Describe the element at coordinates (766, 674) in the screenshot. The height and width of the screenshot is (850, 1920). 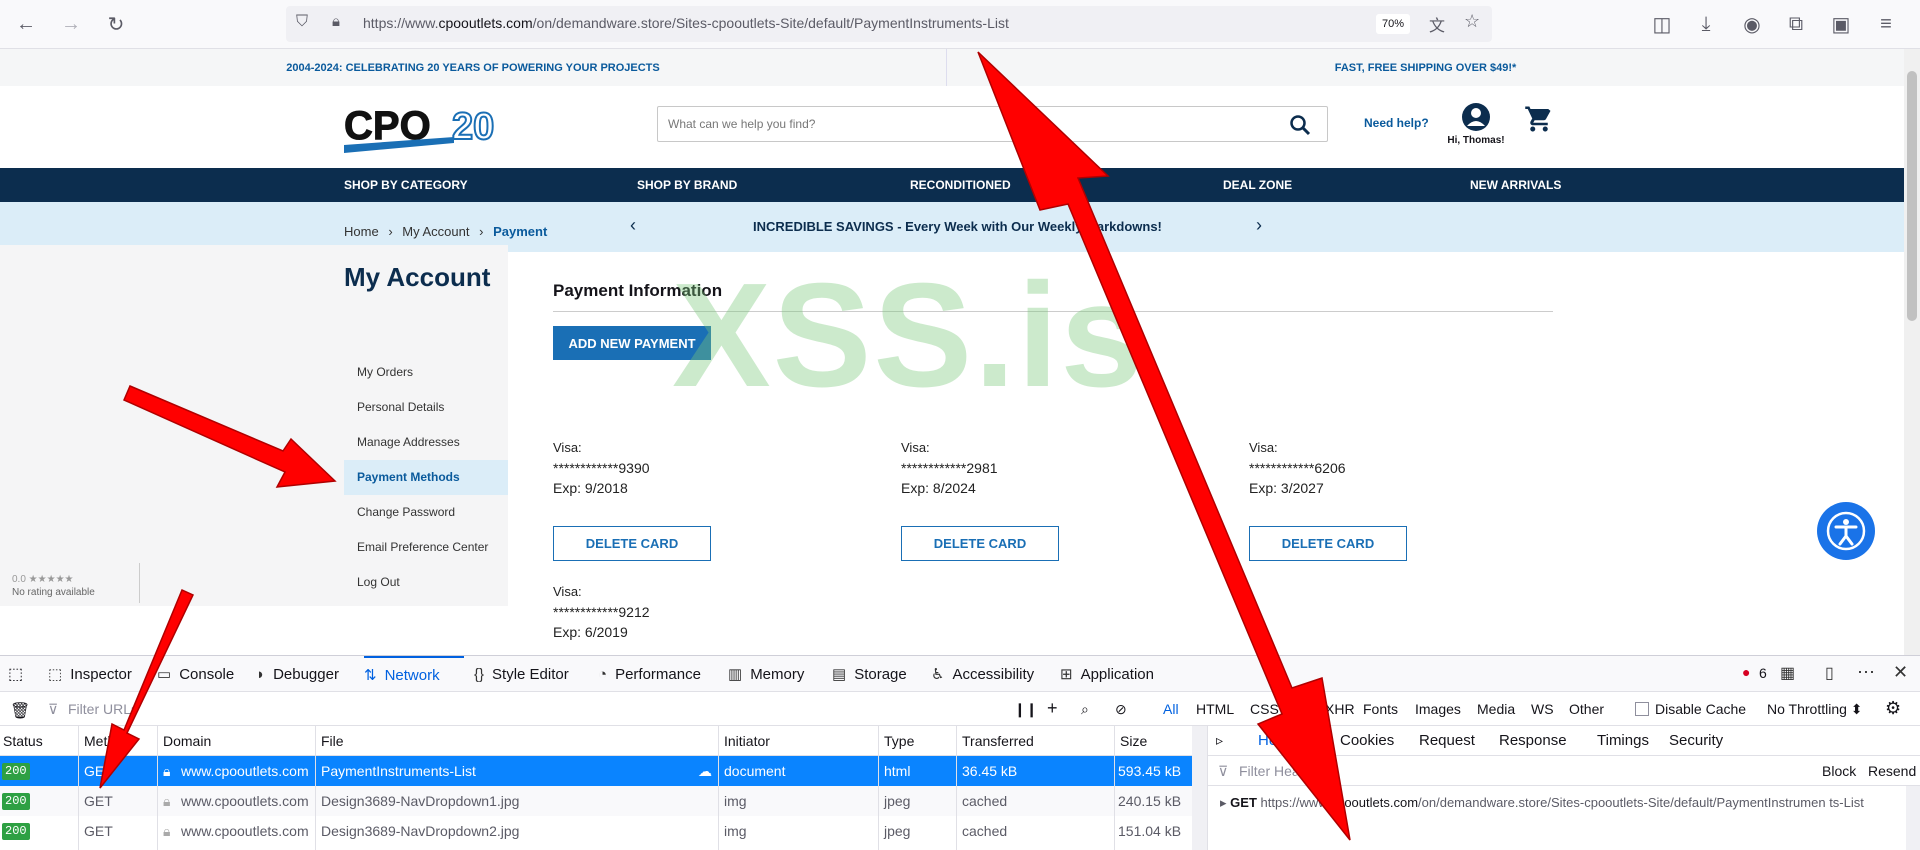
I see `tab-memory: ▥ Memory` at that location.